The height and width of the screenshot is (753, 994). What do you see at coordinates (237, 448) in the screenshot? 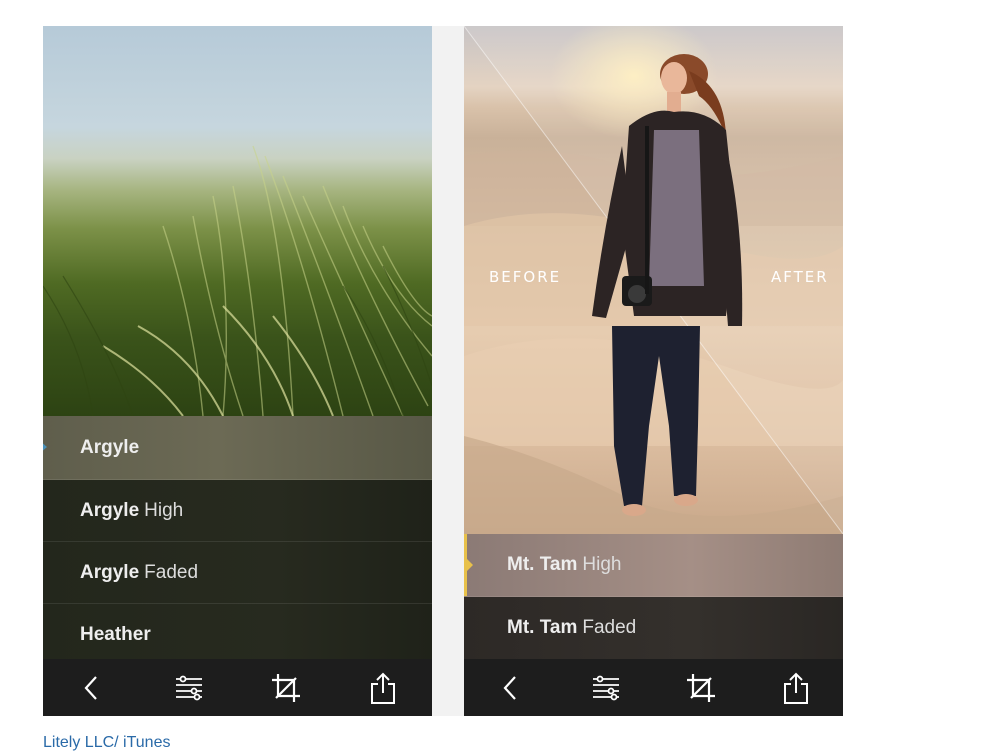
I see `filter-item-argyle: Argyle` at bounding box center [237, 448].